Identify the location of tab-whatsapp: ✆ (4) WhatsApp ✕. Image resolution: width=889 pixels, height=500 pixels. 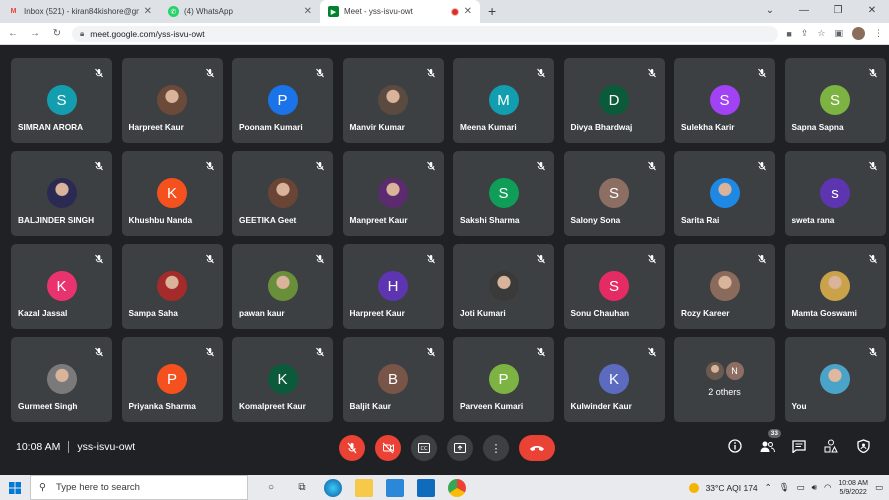
(240, 11).